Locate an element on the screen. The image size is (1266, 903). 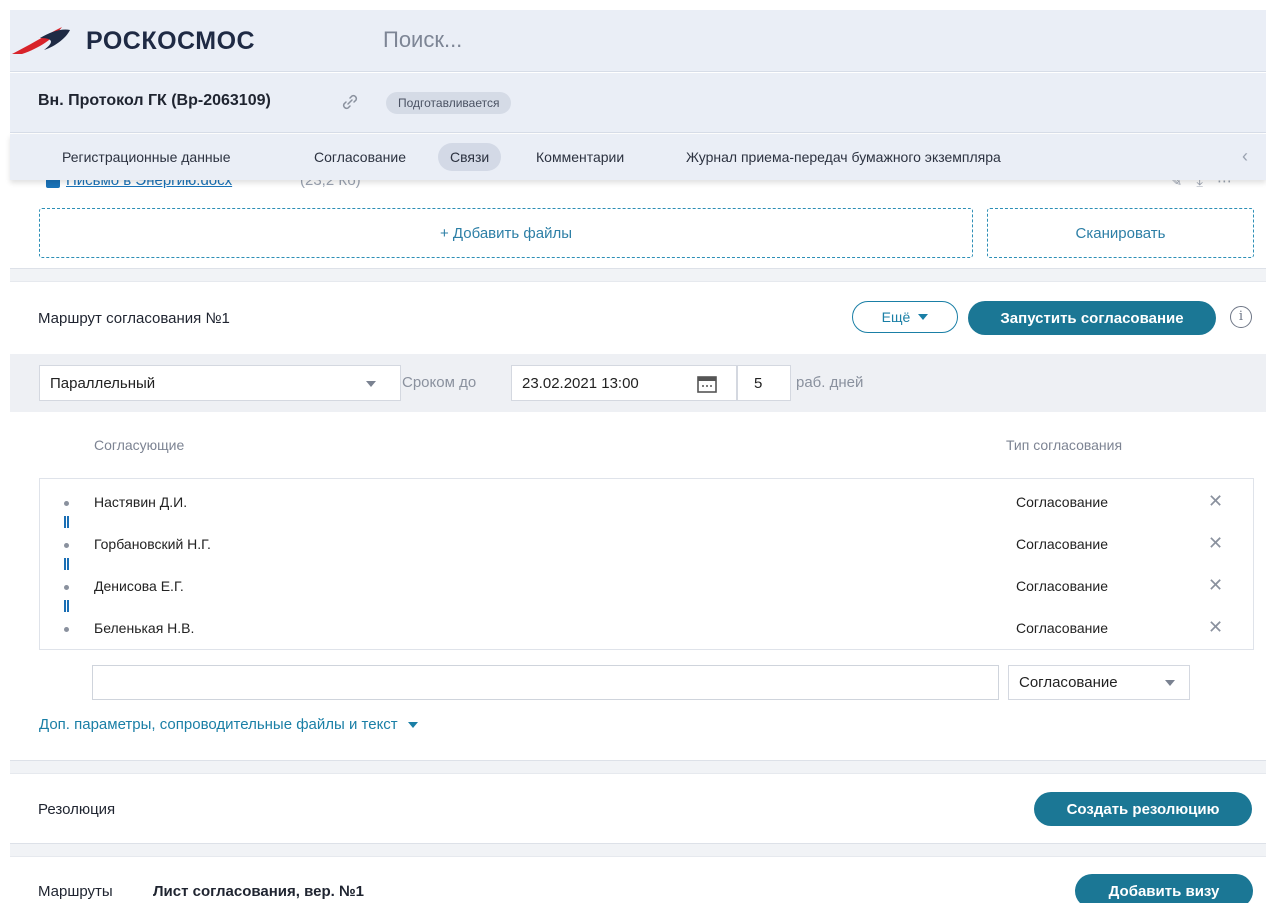
document-title: Вн. Протокол ГК (Вр-2063109) is located at coordinates (154, 100).